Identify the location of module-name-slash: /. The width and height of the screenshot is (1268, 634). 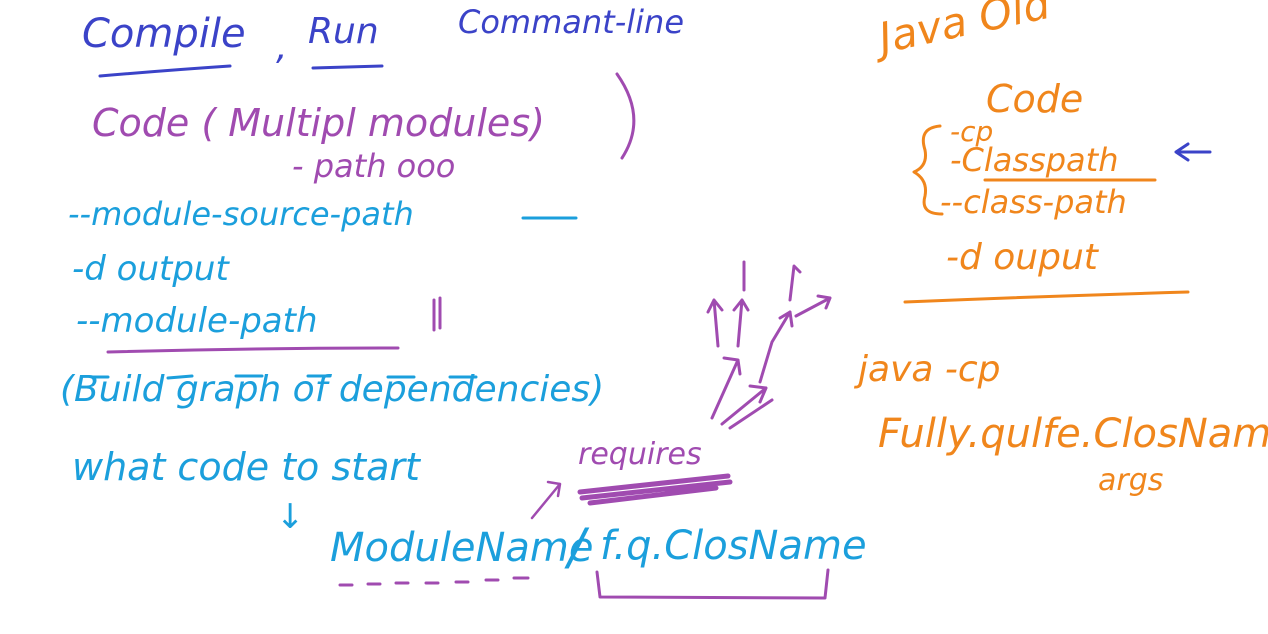
(576, 547).